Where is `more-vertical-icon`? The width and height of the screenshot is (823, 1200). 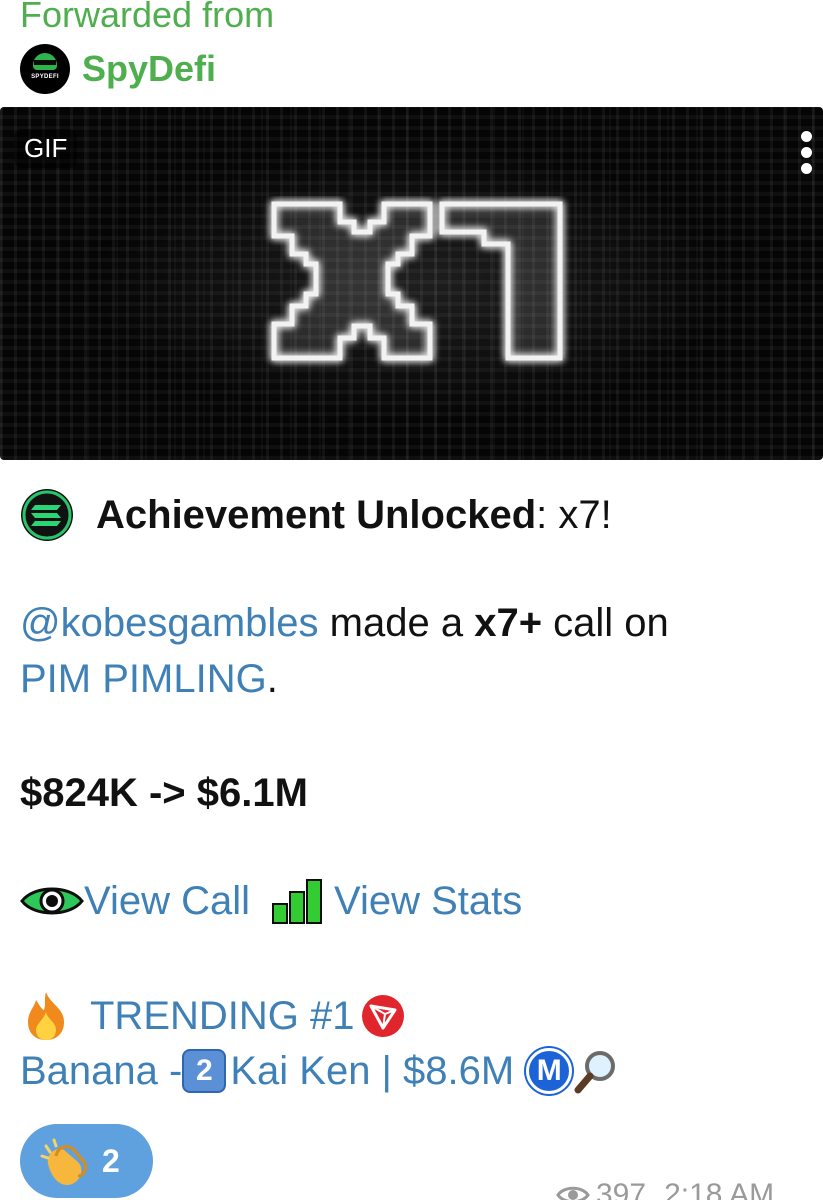
more-vertical-icon is located at coordinates (807, 152).